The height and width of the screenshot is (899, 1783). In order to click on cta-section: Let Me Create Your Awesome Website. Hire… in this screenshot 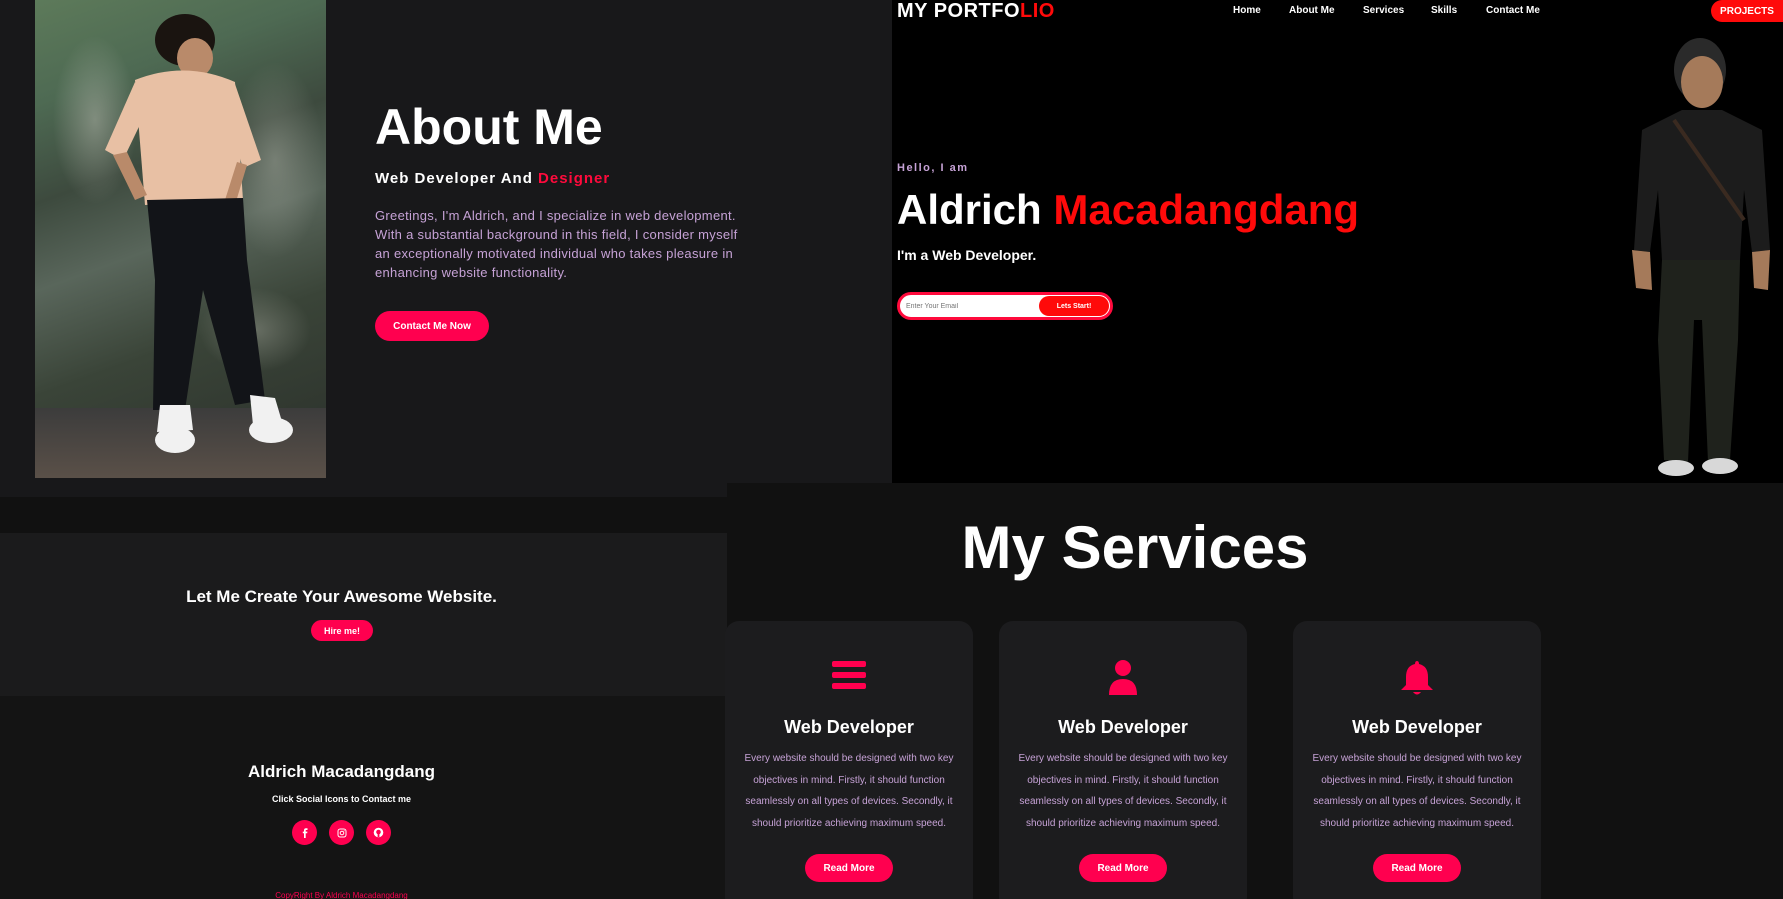, I will do `click(363, 614)`.